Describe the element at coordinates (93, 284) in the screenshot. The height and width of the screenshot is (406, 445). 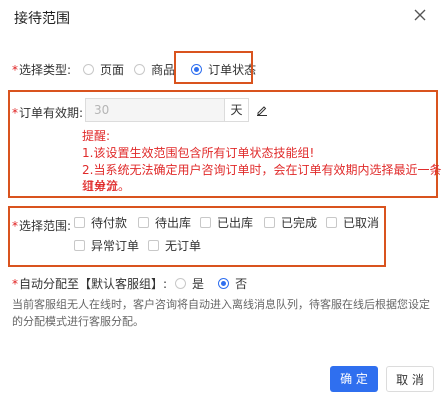
I see `auto-assign-label: 自动分配至【默认客服组】:` at that location.